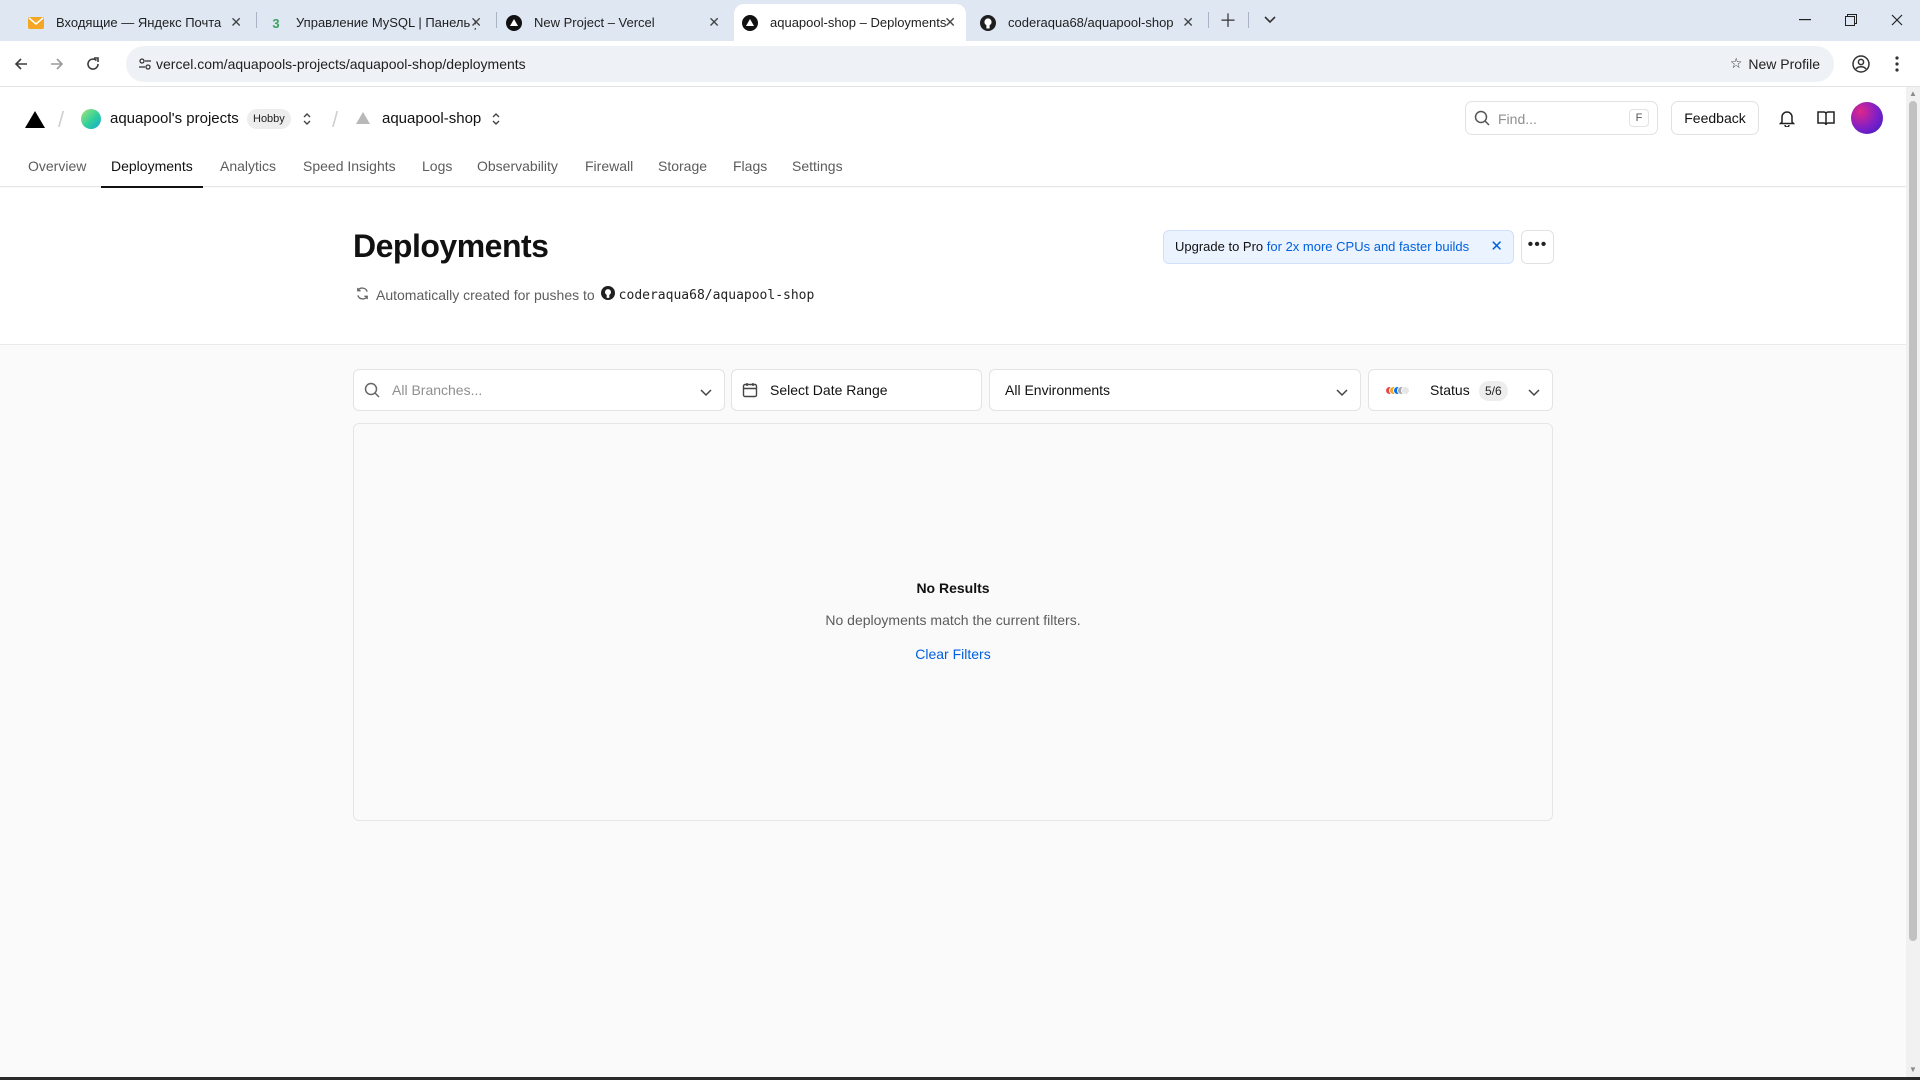  What do you see at coordinates (485, 295) in the screenshot?
I see `subtitle-text: Automatically created for pushes to` at bounding box center [485, 295].